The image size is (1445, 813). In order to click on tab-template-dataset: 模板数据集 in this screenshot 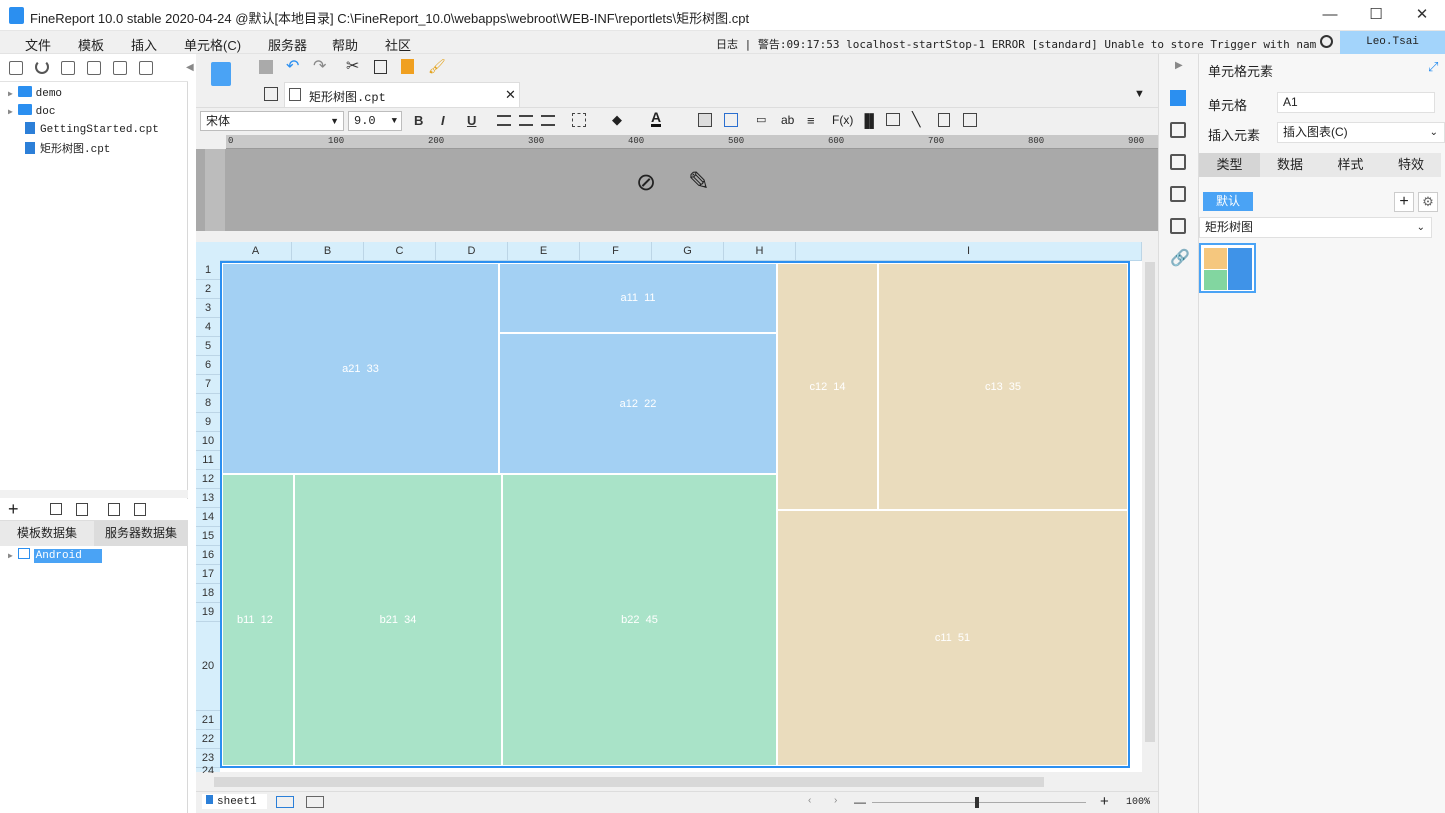, I will do `click(47, 533)`.